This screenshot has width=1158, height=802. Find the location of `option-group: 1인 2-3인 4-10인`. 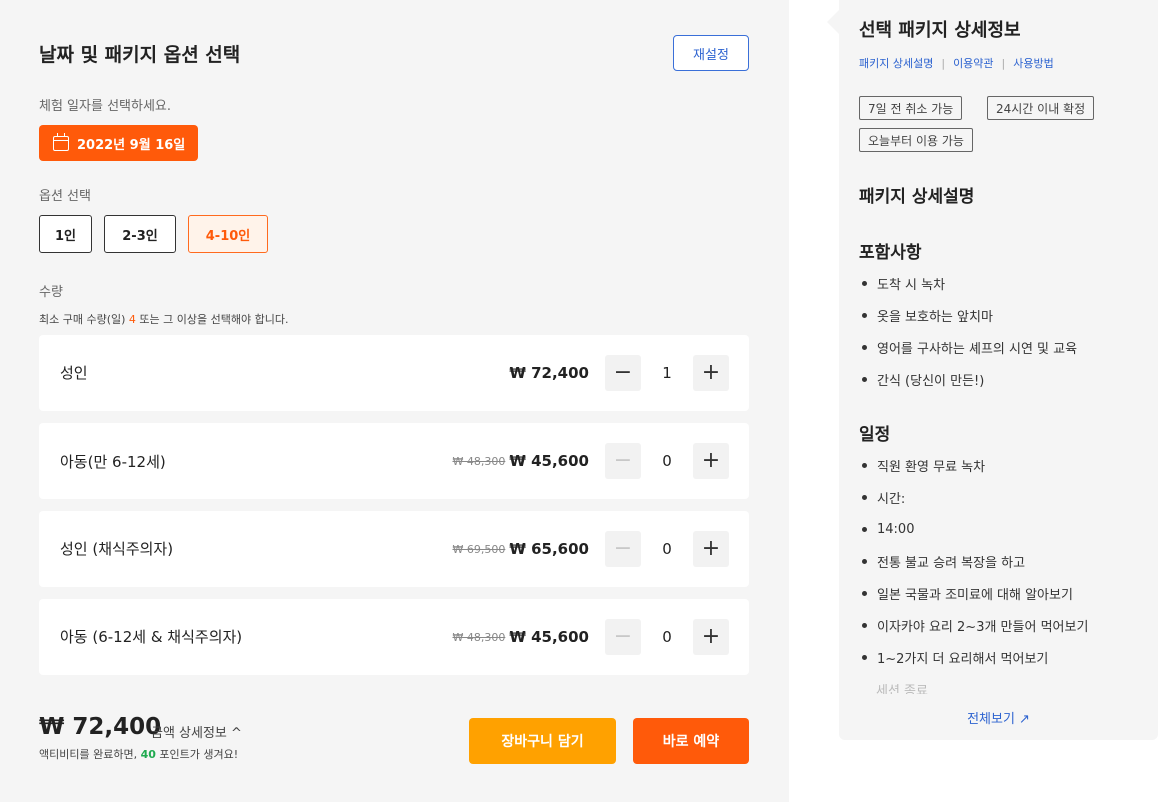

option-group: 1인 2-3인 4-10인 is located at coordinates (153, 234).